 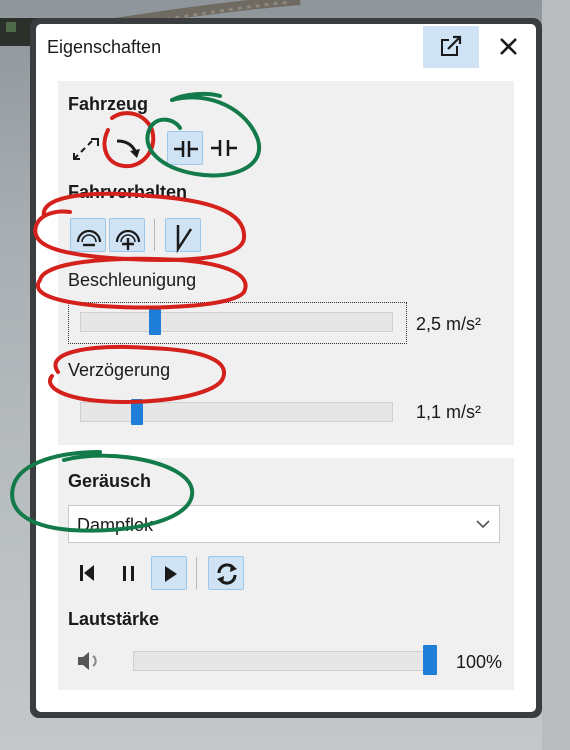 I want to click on player-separator, so click(x=196, y=573).